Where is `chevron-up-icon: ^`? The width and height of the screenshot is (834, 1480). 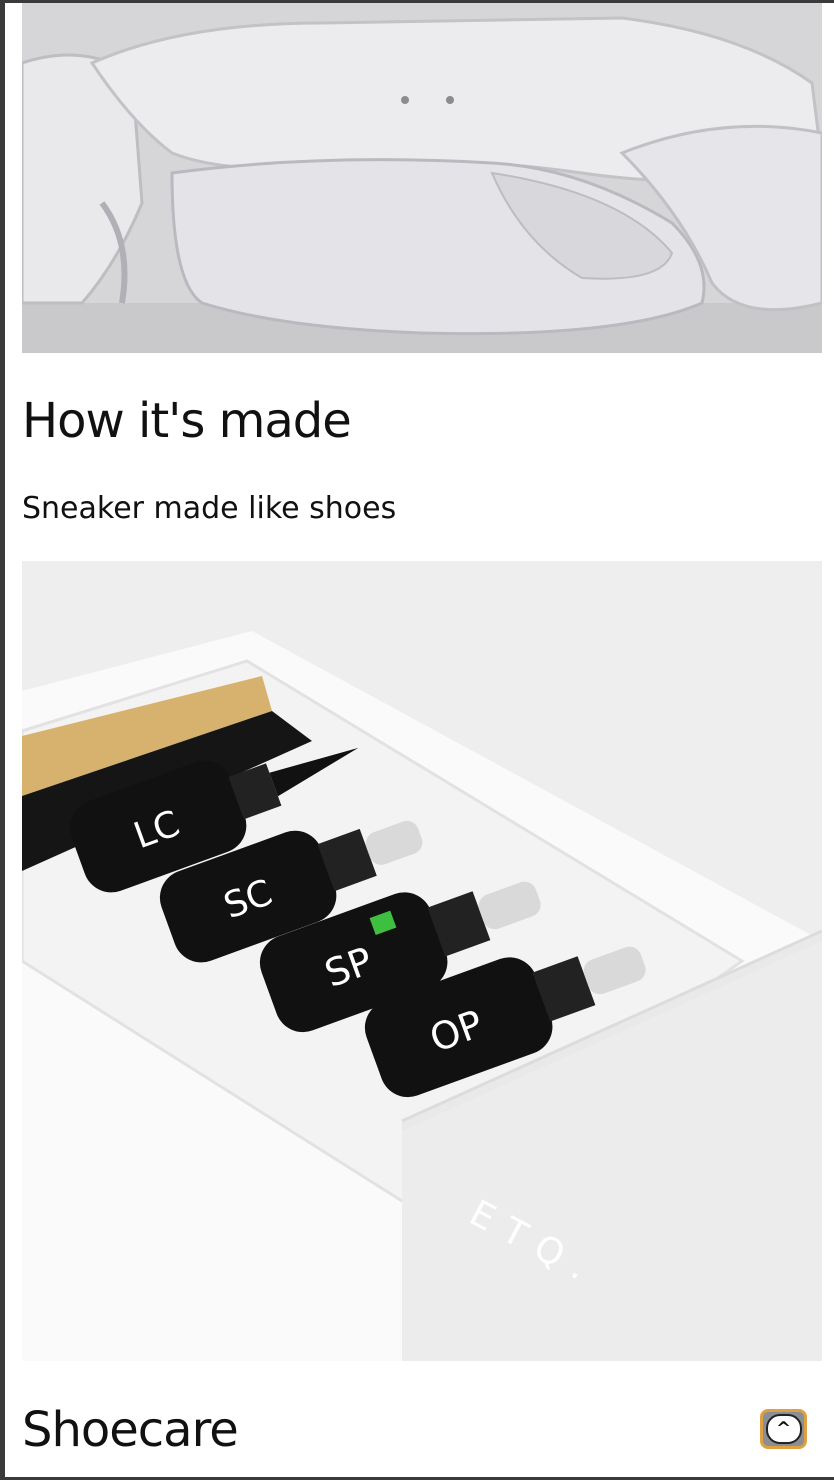
chevron-up-icon: ^ is located at coordinates (783, 1429).